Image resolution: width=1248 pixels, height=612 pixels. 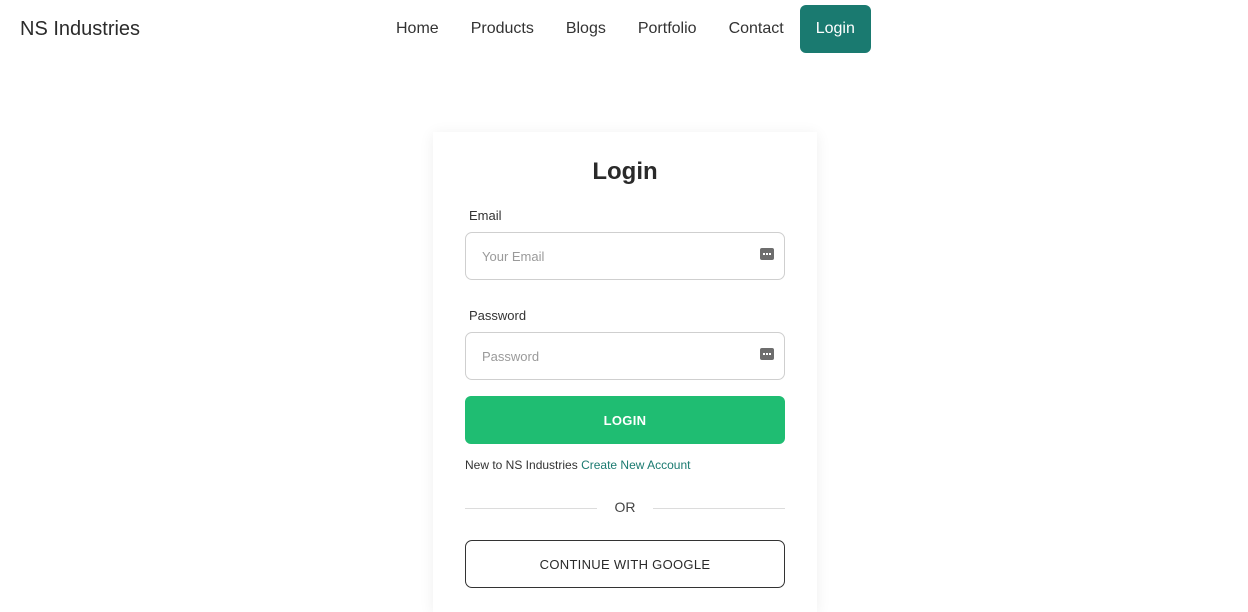 What do you see at coordinates (635, 465) in the screenshot?
I see `create-account-link: Create New Account` at bounding box center [635, 465].